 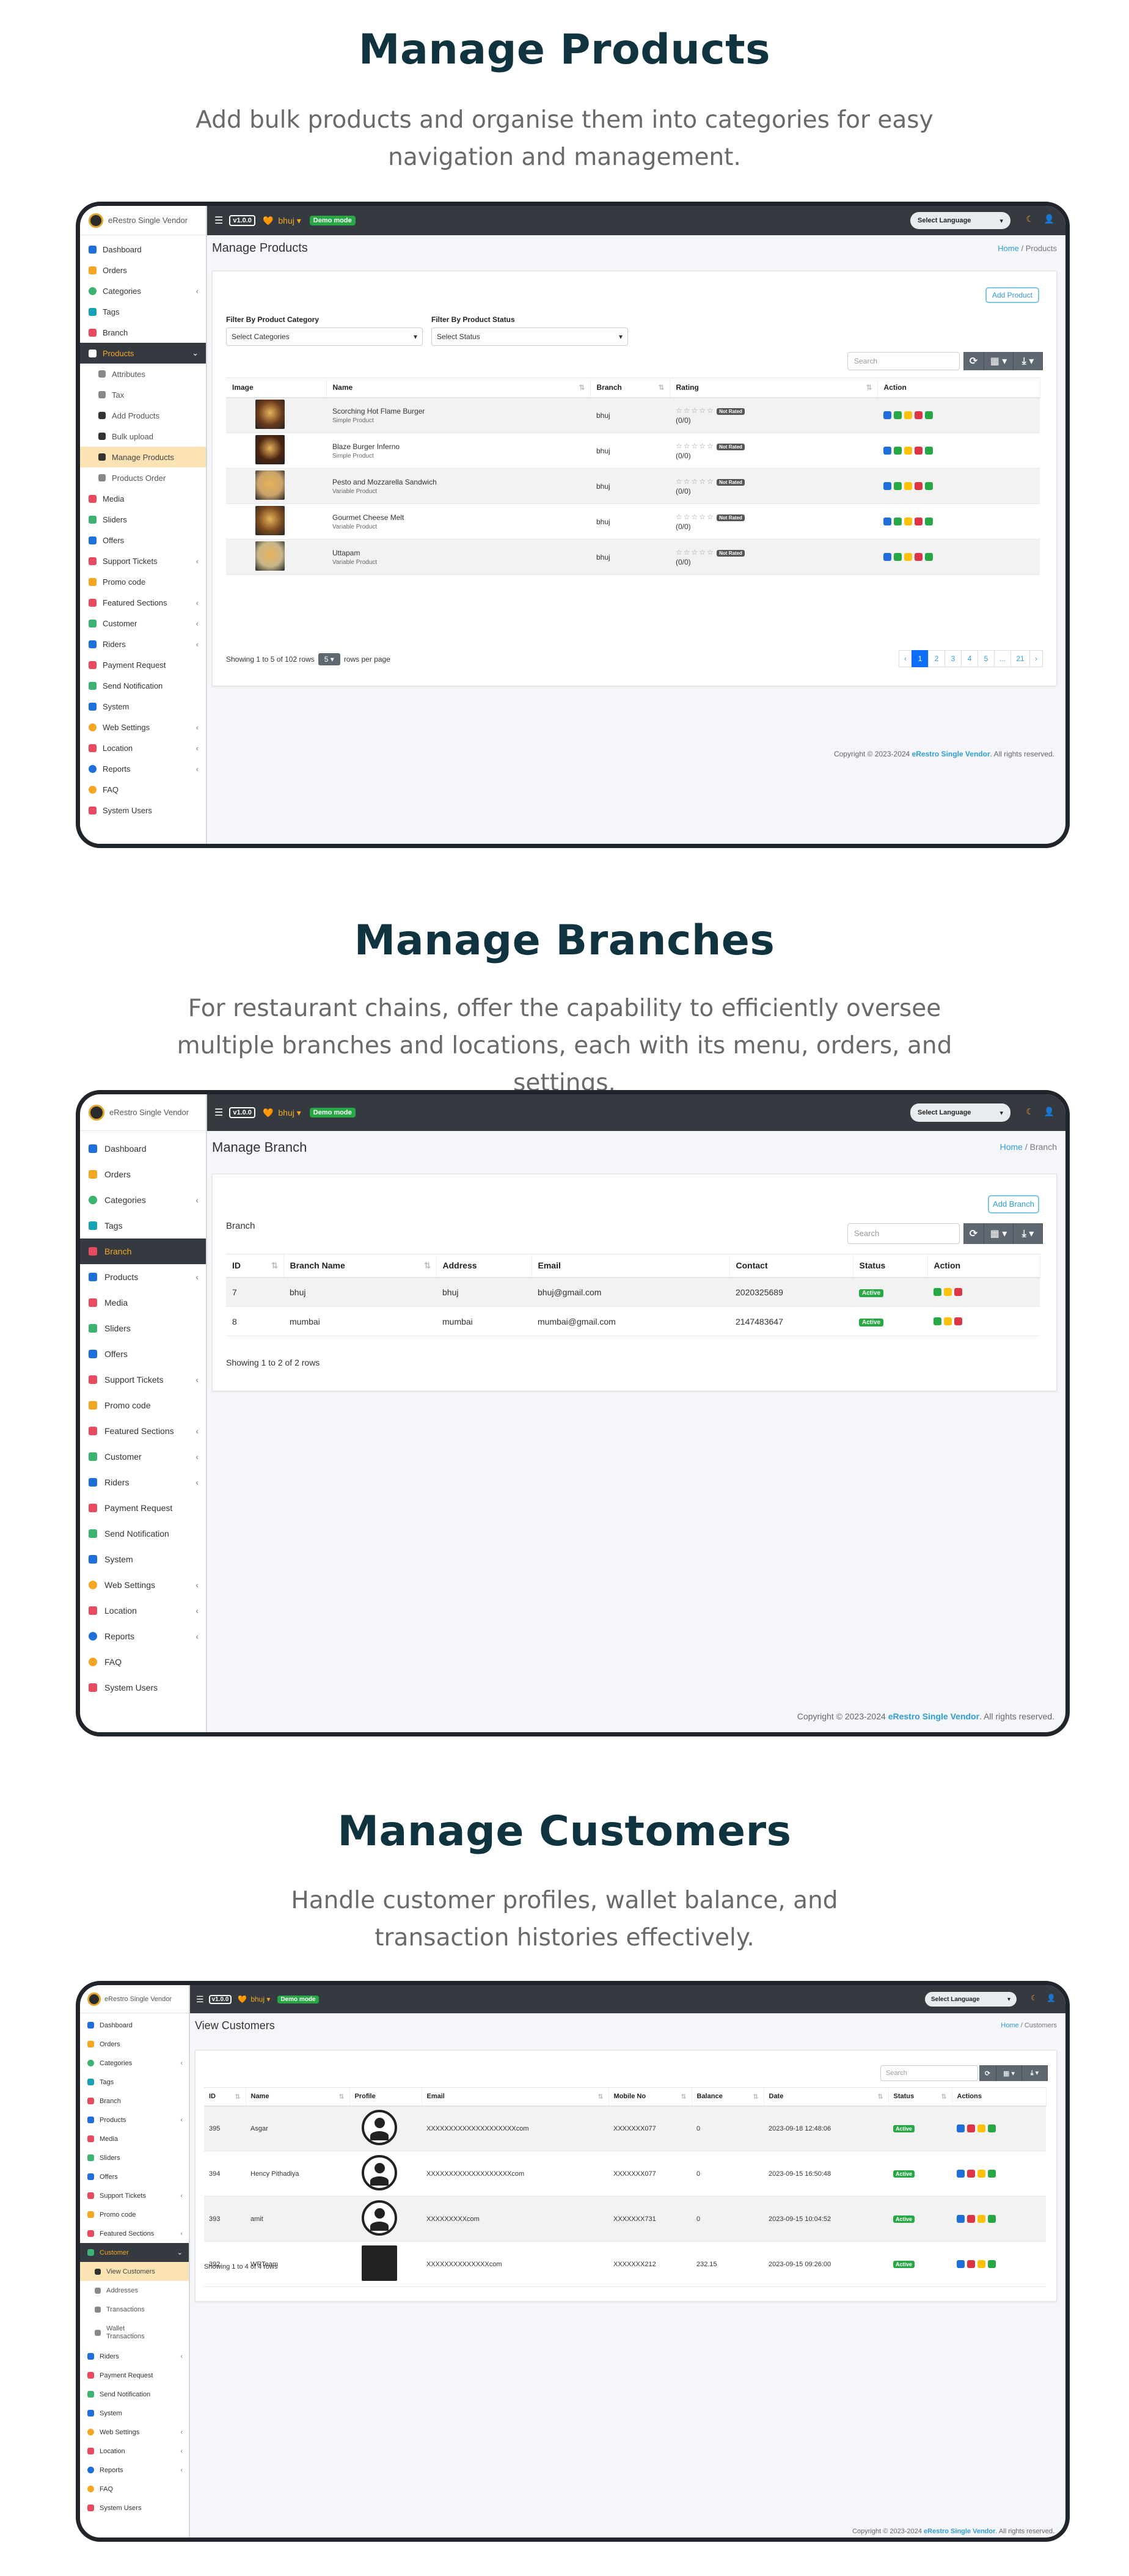 What do you see at coordinates (143, 1662) in the screenshot?
I see `sidebar-item-faq: FAQ` at bounding box center [143, 1662].